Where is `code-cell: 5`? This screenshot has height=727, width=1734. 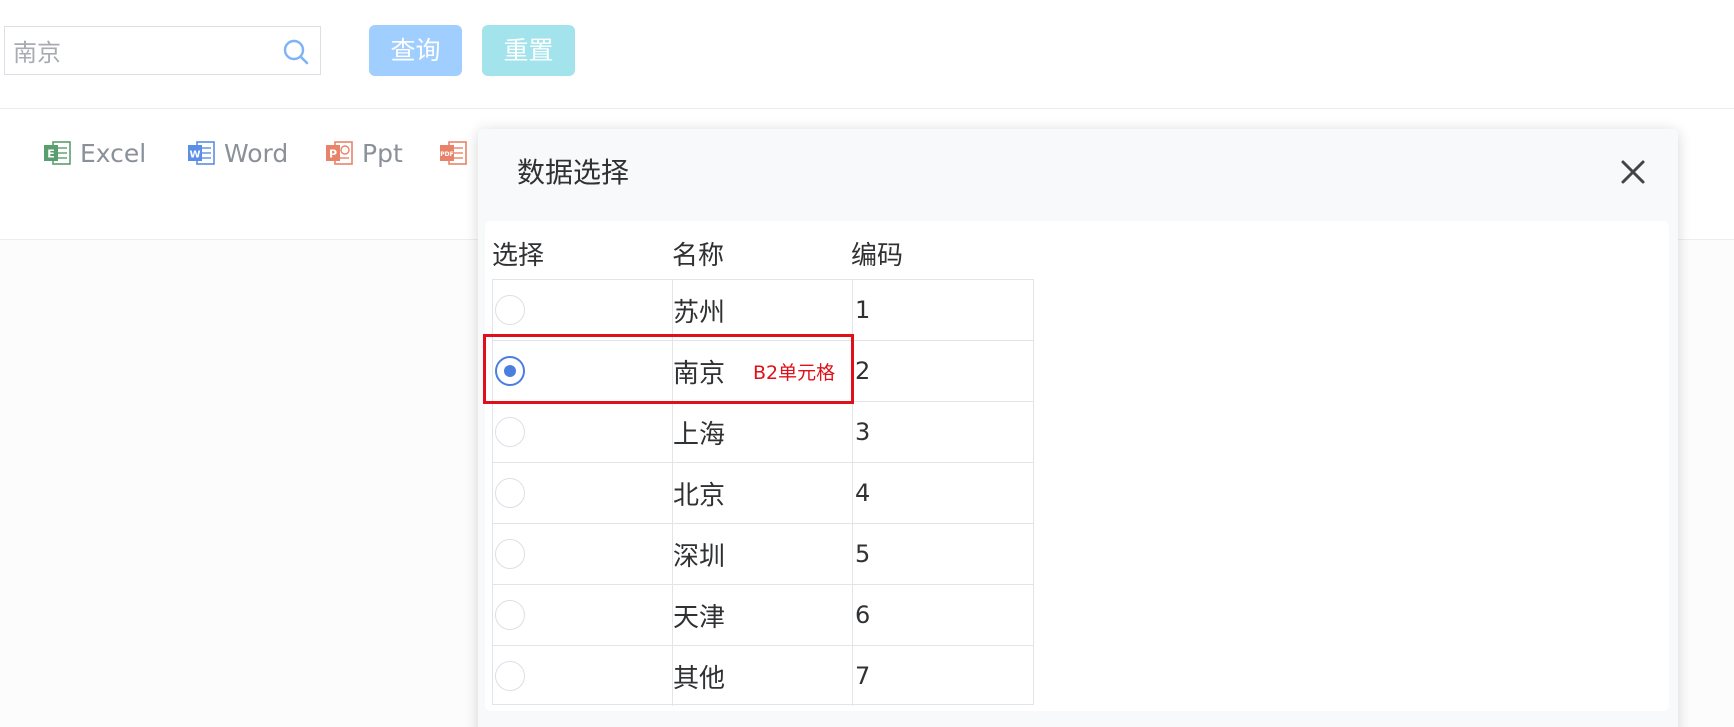
code-cell: 5 is located at coordinates (863, 554).